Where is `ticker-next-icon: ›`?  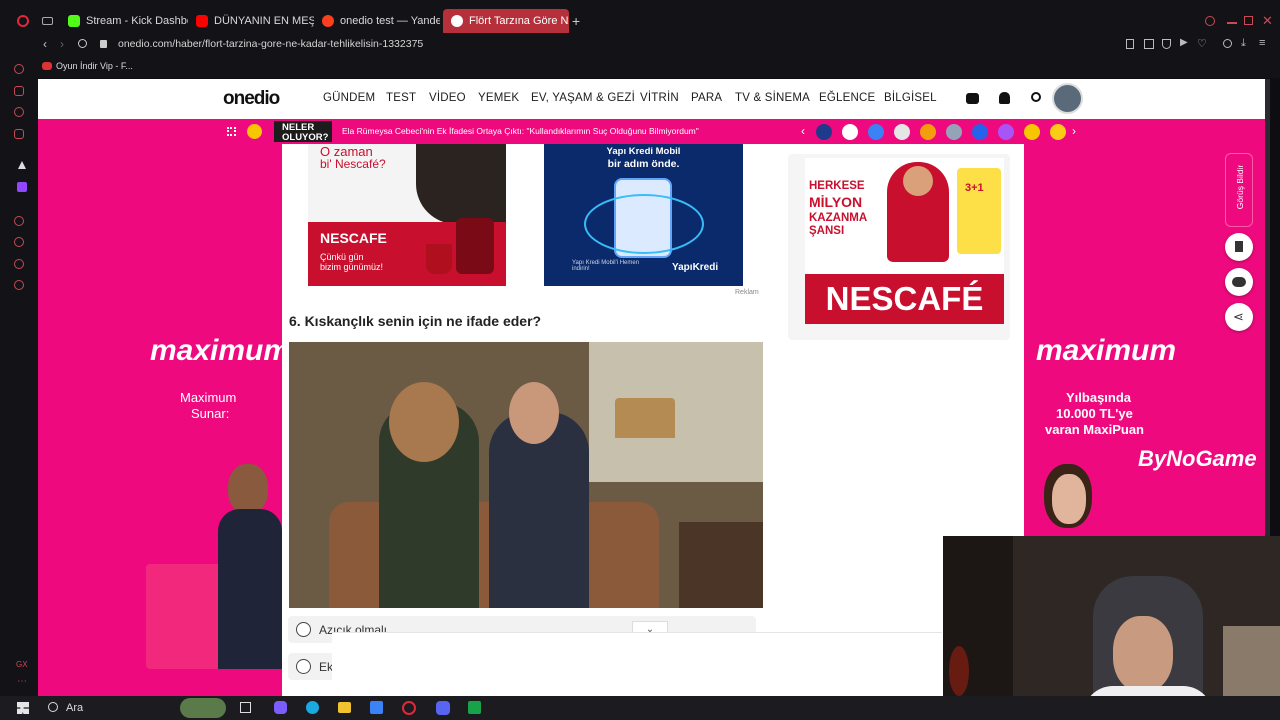 ticker-next-icon: › is located at coordinates (1074, 131).